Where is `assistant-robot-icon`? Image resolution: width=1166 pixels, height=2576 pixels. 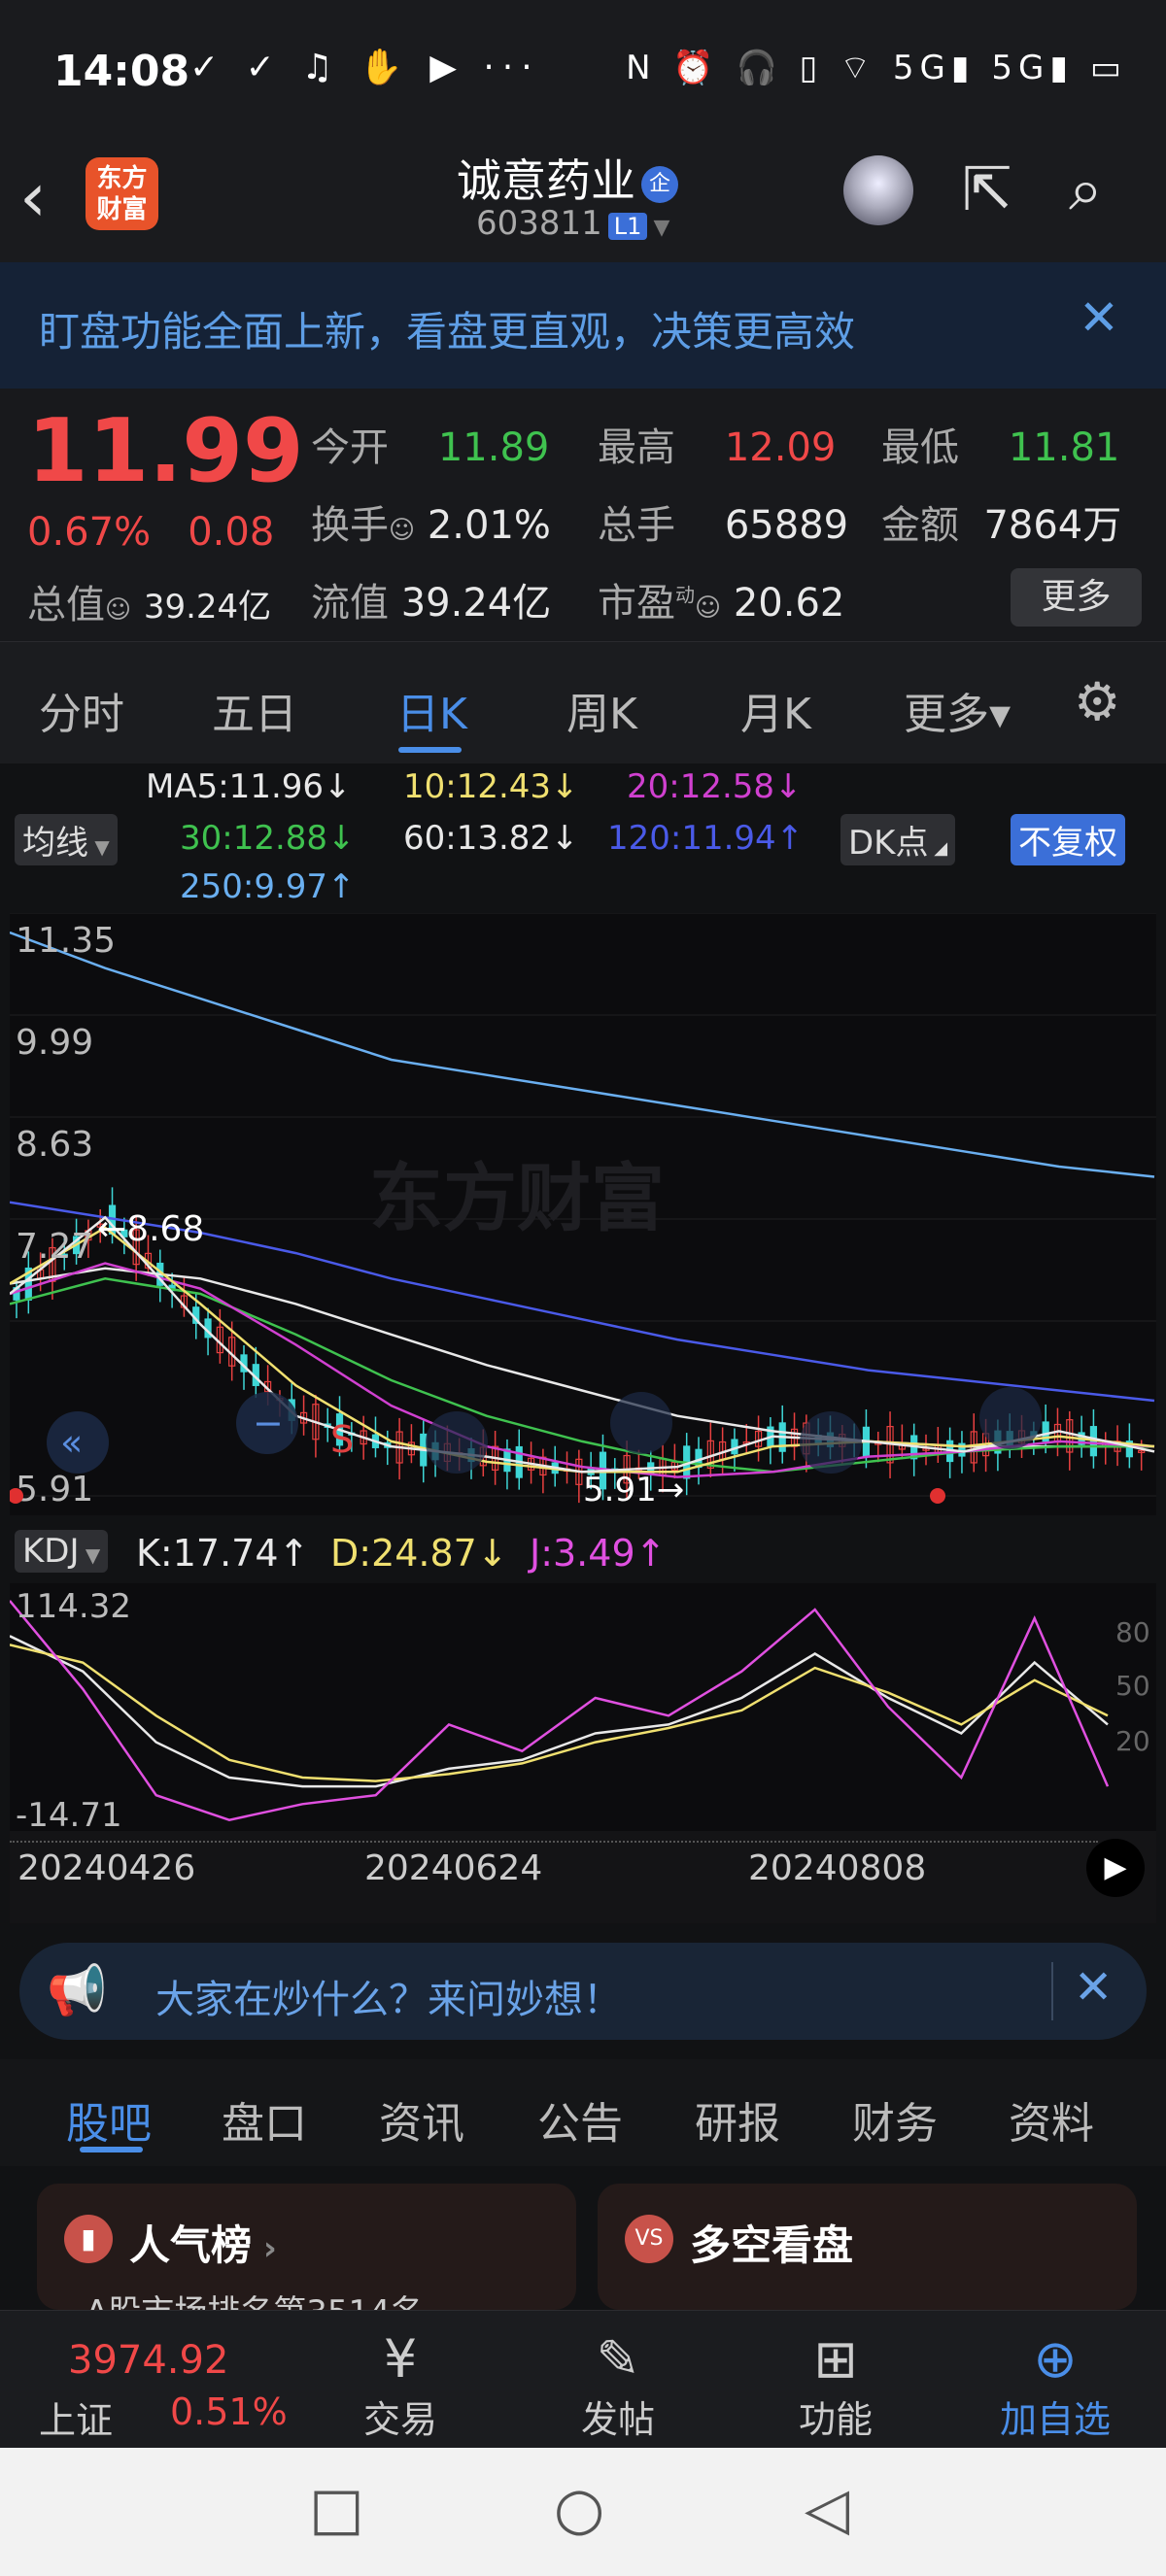
assistant-robot-icon is located at coordinates (878, 190).